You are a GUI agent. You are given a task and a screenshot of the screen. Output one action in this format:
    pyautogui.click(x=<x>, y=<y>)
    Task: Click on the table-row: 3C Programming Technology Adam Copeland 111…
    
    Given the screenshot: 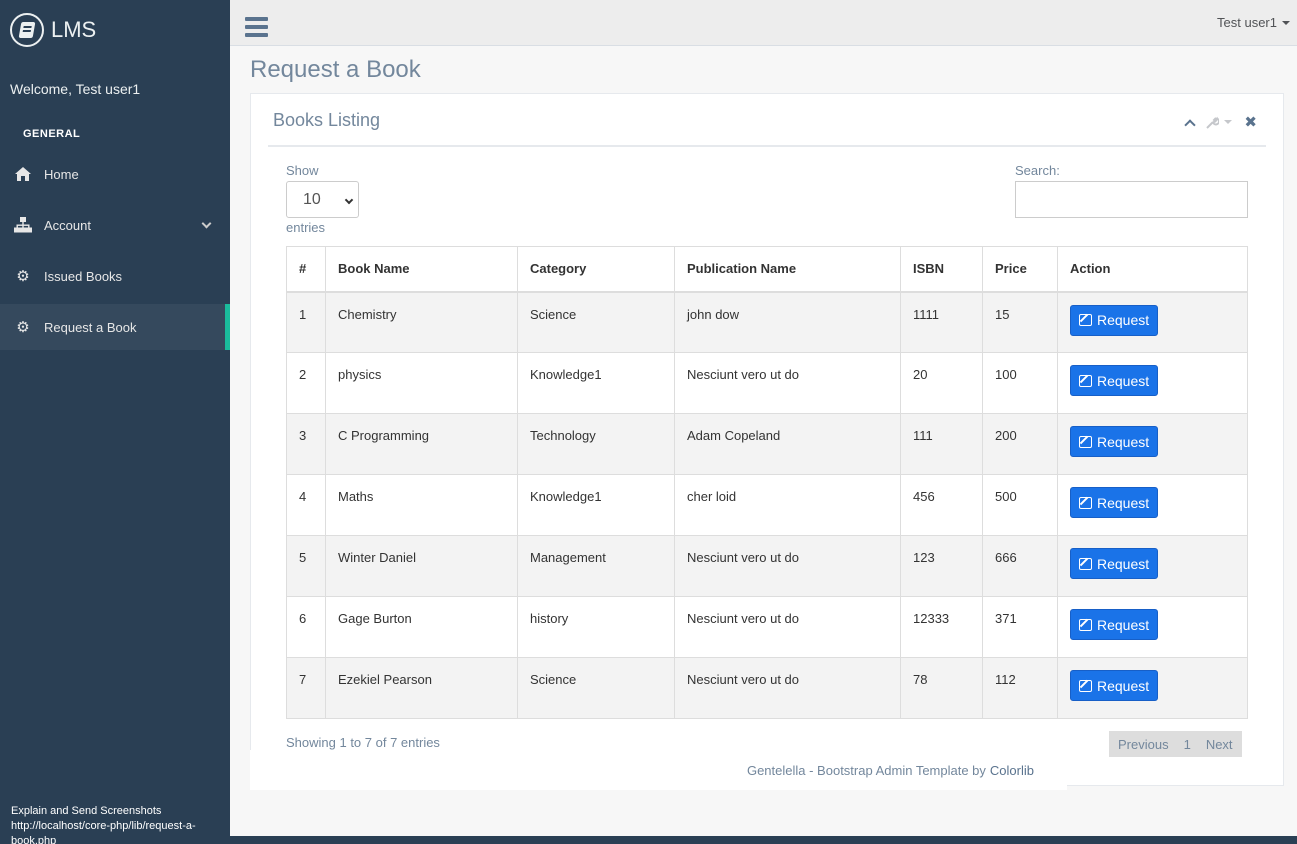 What is the action you would take?
    pyautogui.click(x=767, y=444)
    